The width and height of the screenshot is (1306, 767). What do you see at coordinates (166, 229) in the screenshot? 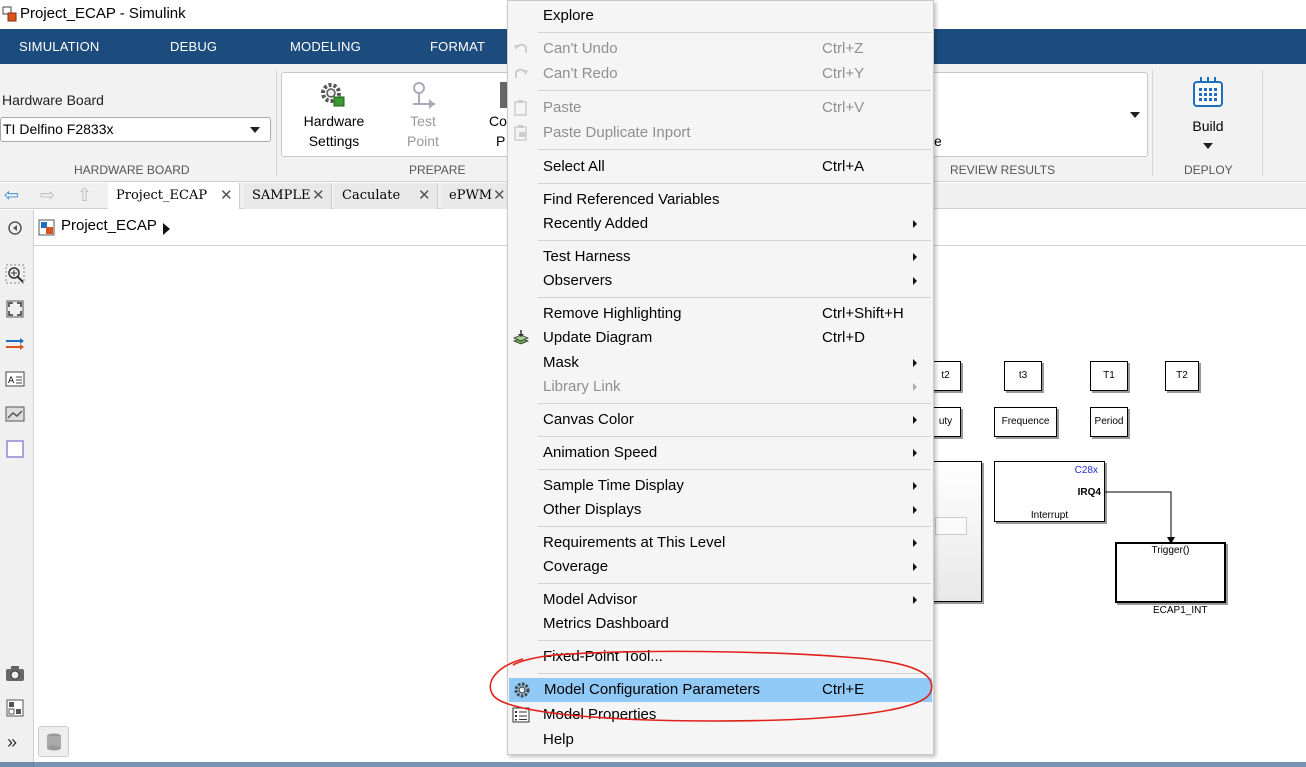
I see `breadcrumb-arrow-icon` at bounding box center [166, 229].